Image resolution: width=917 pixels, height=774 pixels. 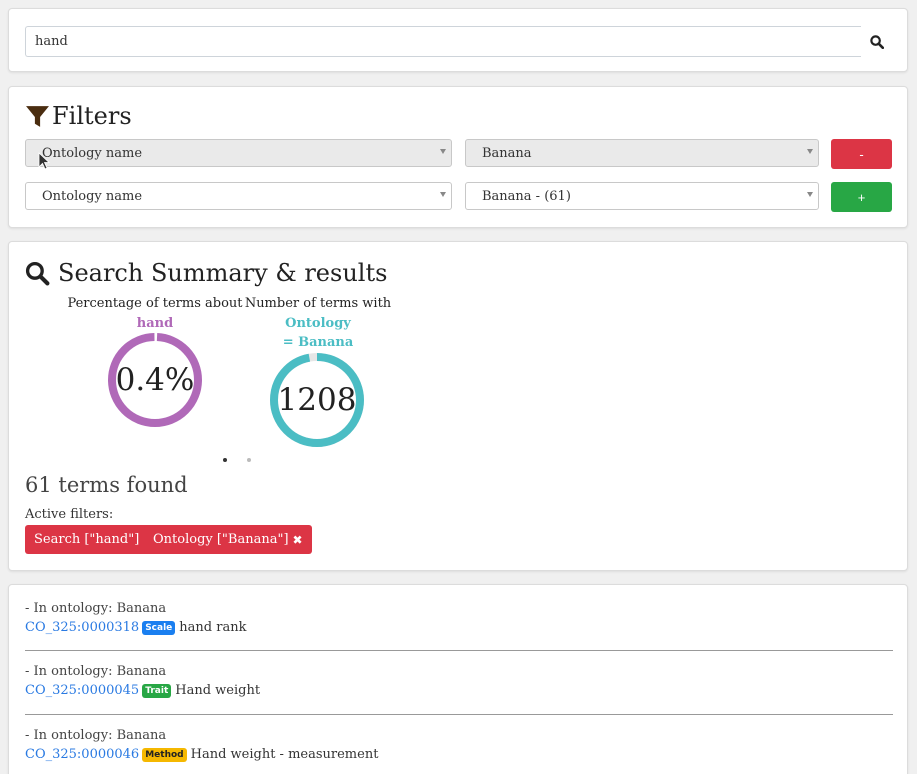 I want to click on filter-row-2-field-select: Ontology name, so click(x=238, y=196).